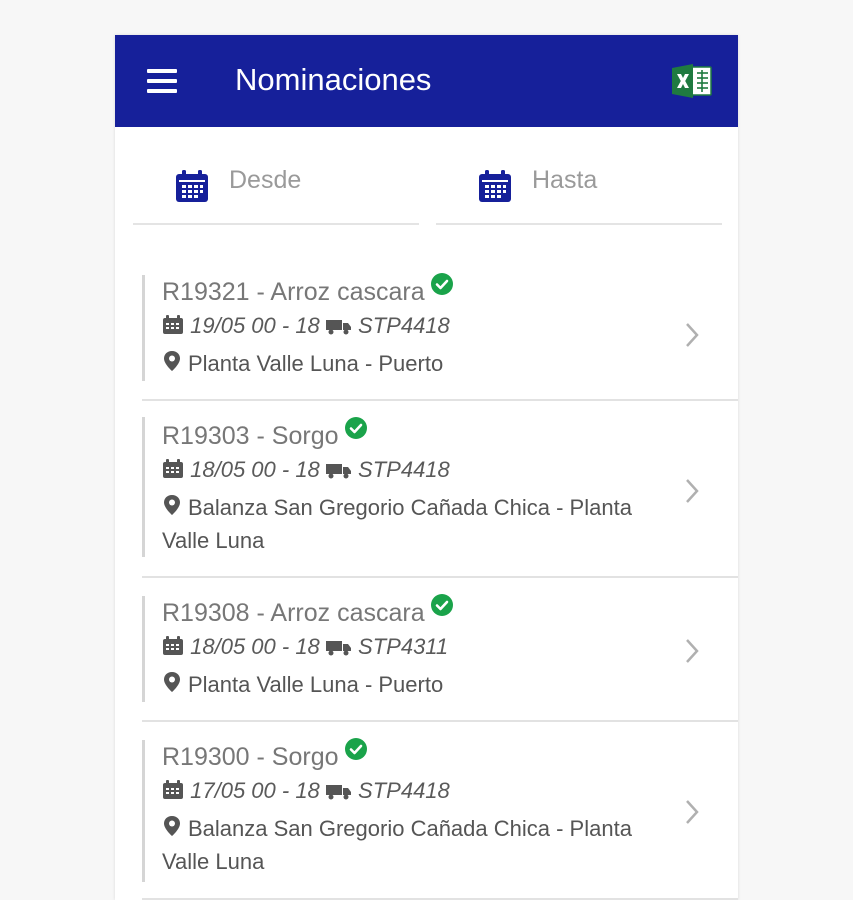  I want to click on item-datetime: 19/05 00 - 18, so click(255, 325).